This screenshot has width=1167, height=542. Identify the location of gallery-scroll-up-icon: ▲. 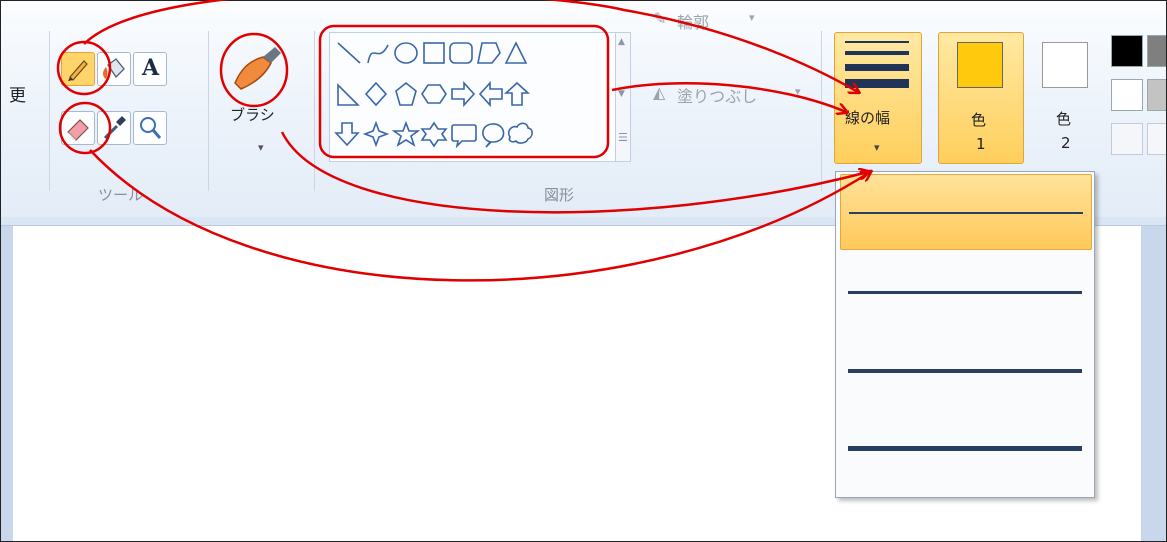
(621, 42).